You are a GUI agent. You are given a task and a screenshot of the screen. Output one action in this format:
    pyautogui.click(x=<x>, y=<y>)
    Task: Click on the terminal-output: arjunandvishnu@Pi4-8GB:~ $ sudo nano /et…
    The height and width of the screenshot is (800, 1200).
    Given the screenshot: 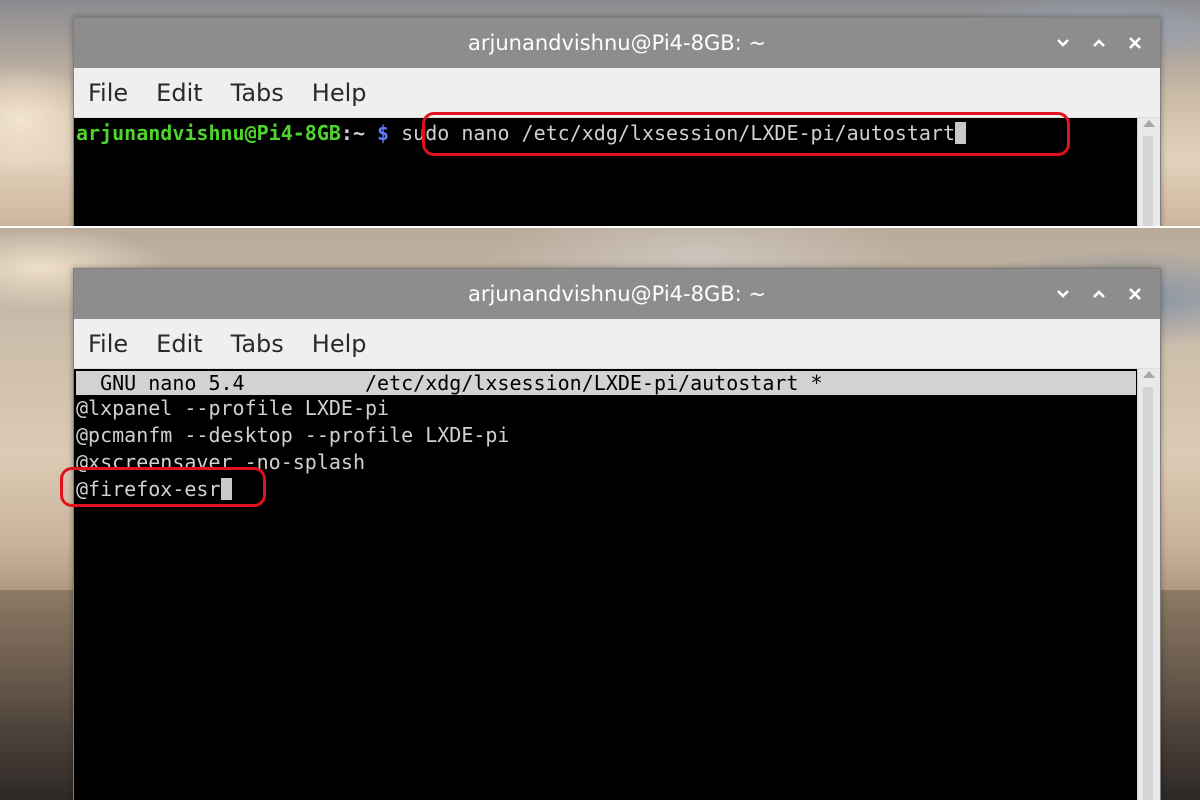 What is the action you would take?
    pyautogui.click(x=617, y=169)
    